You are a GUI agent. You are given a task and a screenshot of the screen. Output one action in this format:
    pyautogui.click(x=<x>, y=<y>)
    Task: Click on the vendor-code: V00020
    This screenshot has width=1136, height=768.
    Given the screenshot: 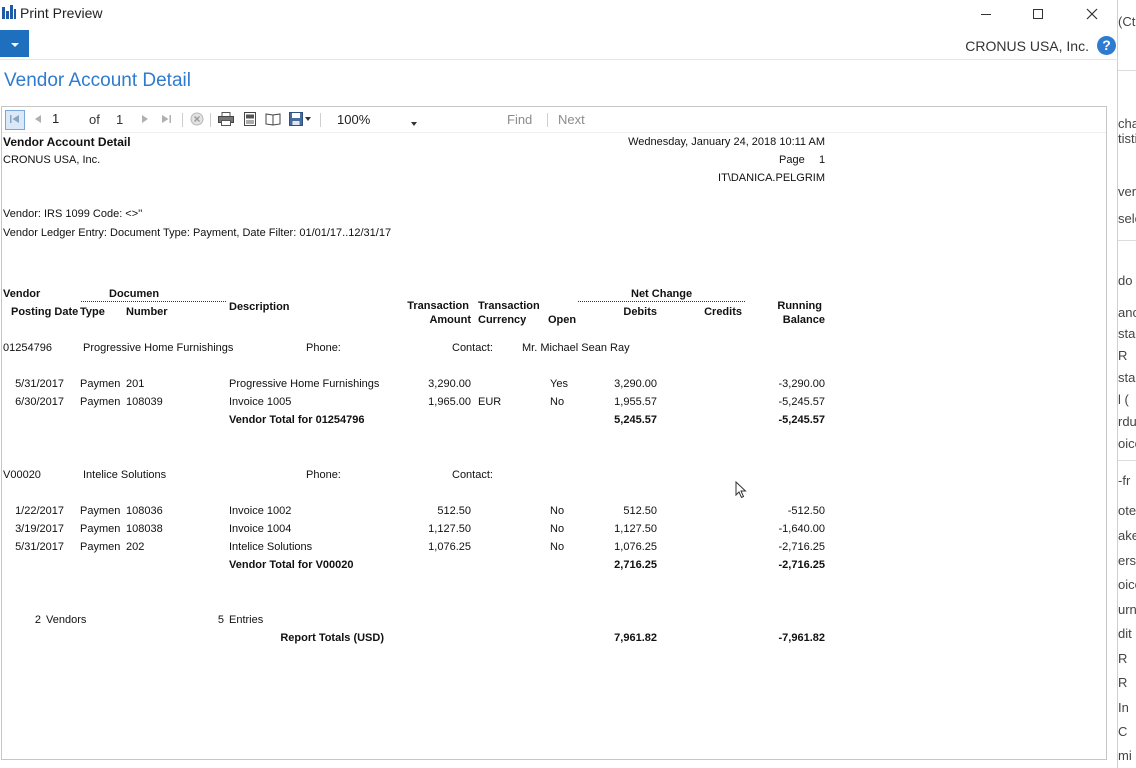 What is the action you would take?
    pyautogui.click(x=22, y=475)
    